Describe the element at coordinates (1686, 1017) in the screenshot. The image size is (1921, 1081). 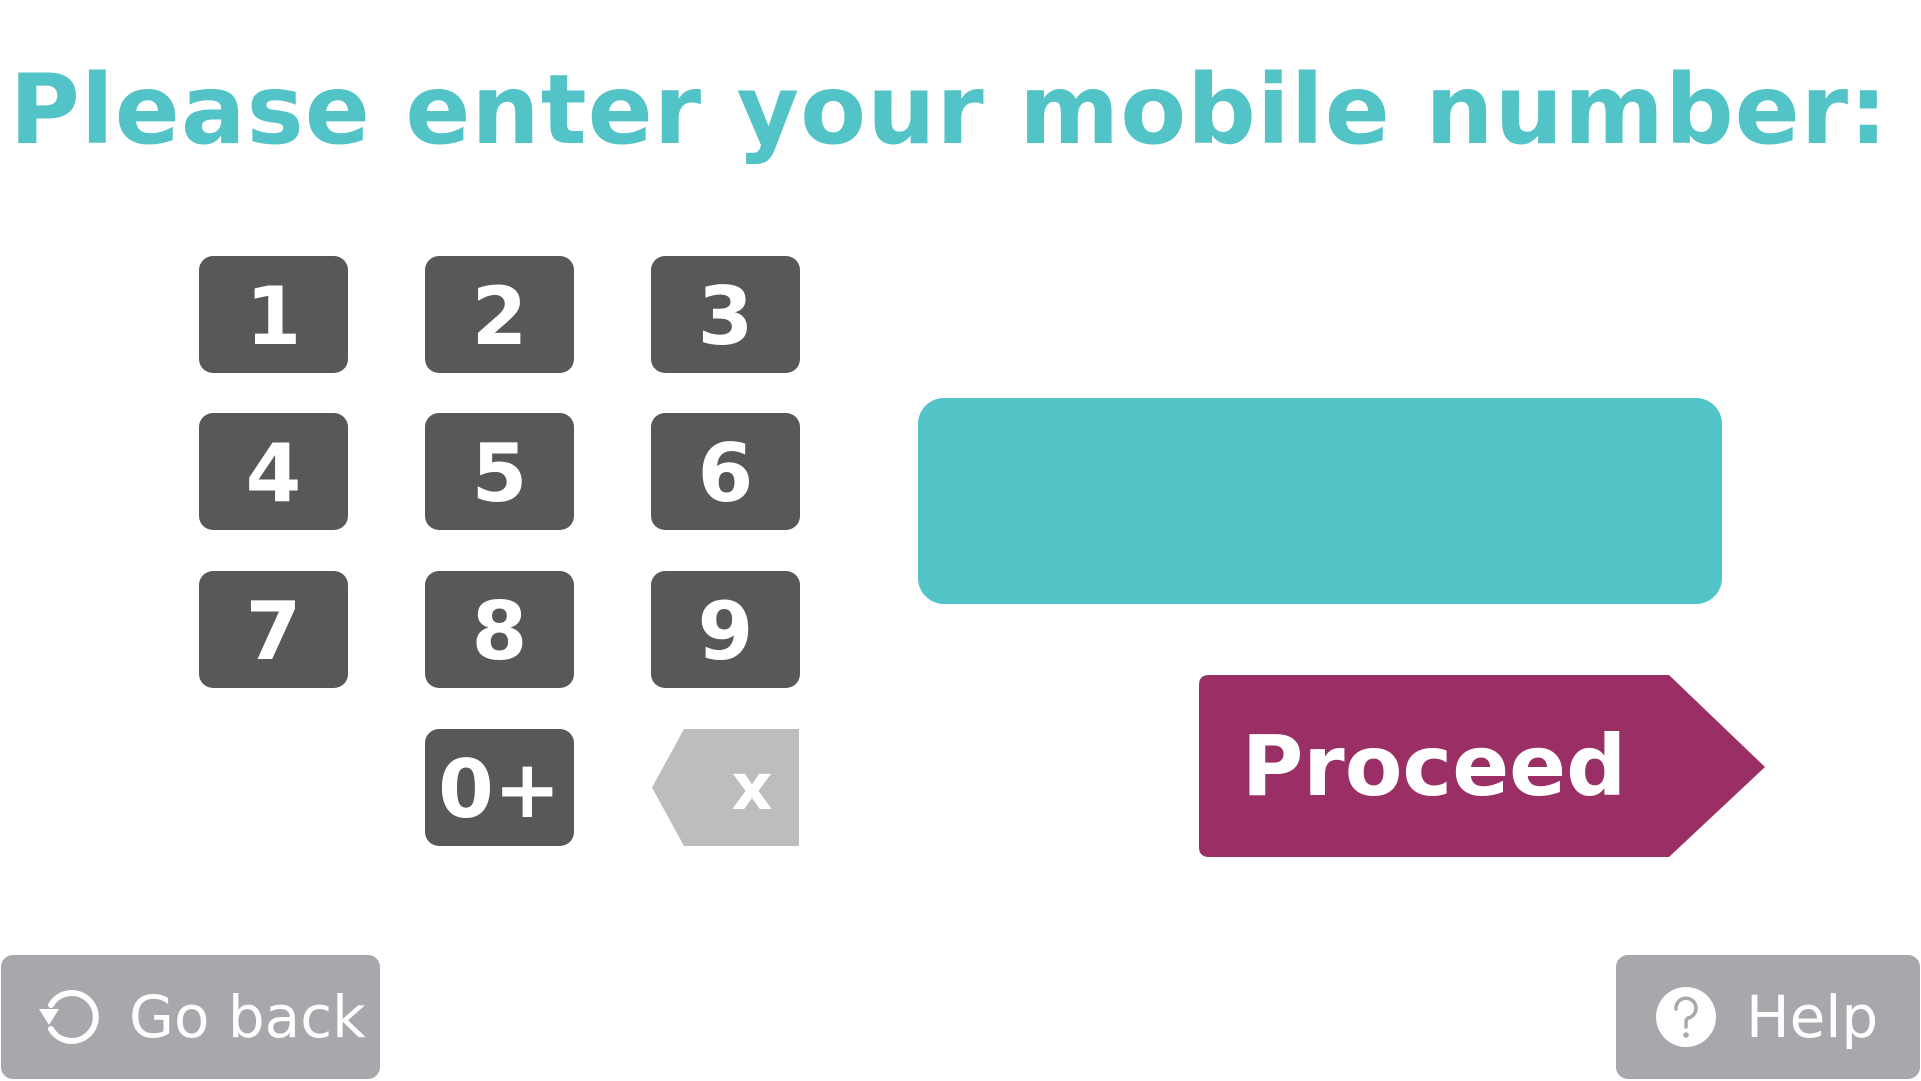
I see `question-circle-icon` at that location.